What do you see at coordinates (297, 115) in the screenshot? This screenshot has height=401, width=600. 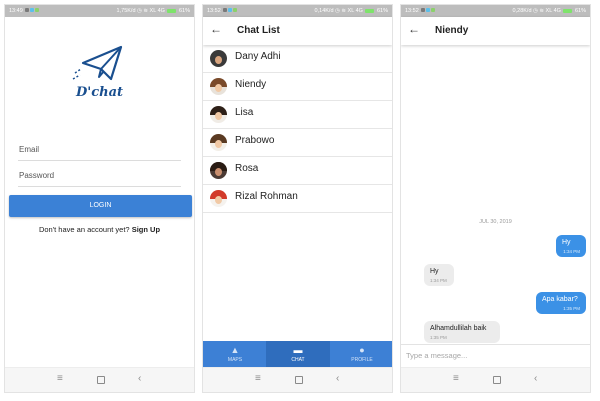 I see `contact-item: Lisa` at bounding box center [297, 115].